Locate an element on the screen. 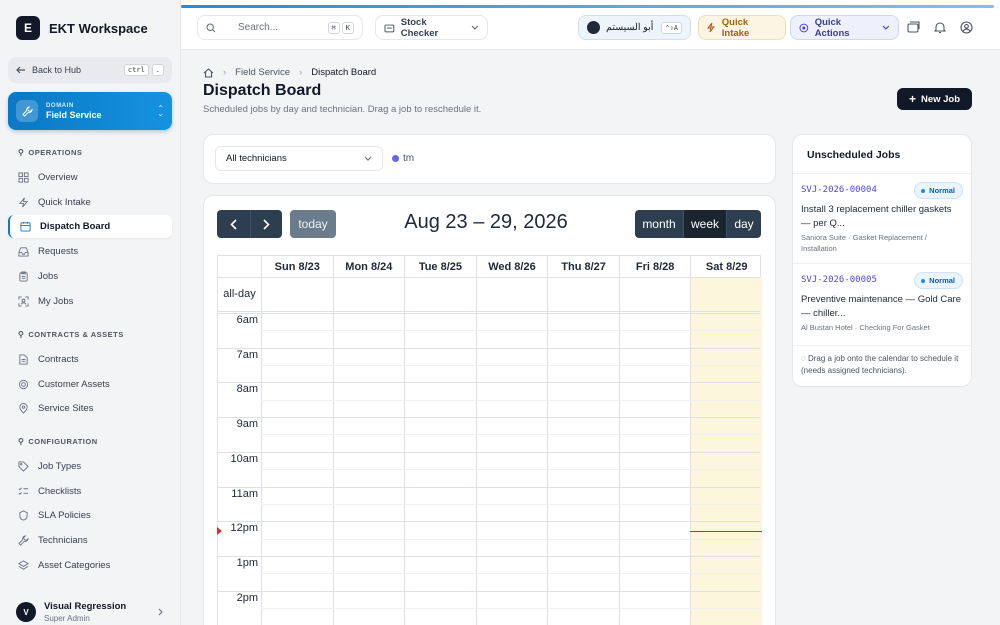 This screenshot has height=625, width=1000. box-icon is located at coordinates (389, 28).